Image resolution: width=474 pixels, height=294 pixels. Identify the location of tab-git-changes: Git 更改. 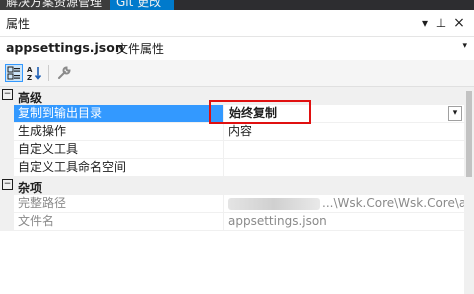
(142, 5).